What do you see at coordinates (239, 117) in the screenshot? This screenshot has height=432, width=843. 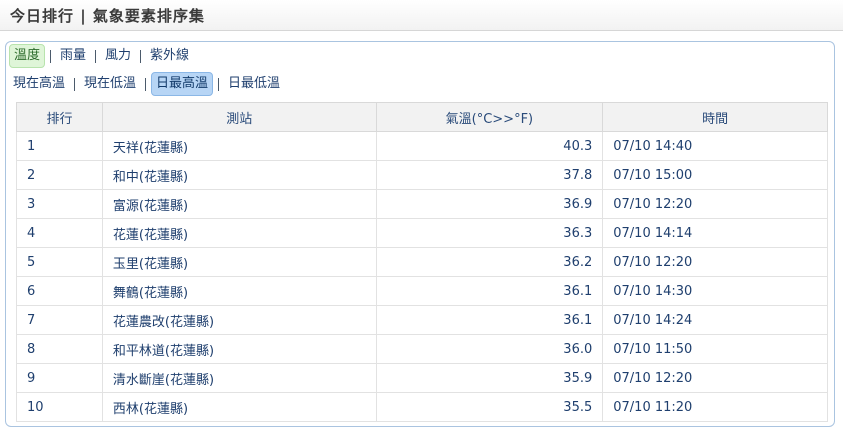 I see `header-station: 測站` at bounding box center [239, 117].